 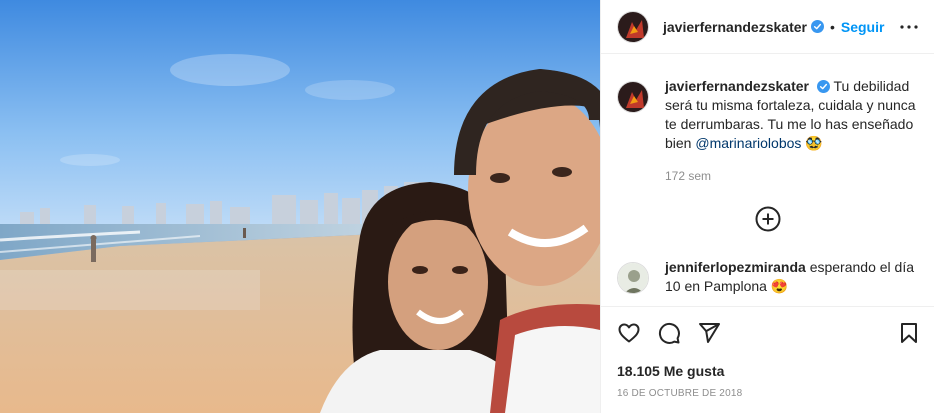 What do you see at coordinates (629, 333) in the screenshot?
I see `heart-icon` at bounding box center [629, 333].